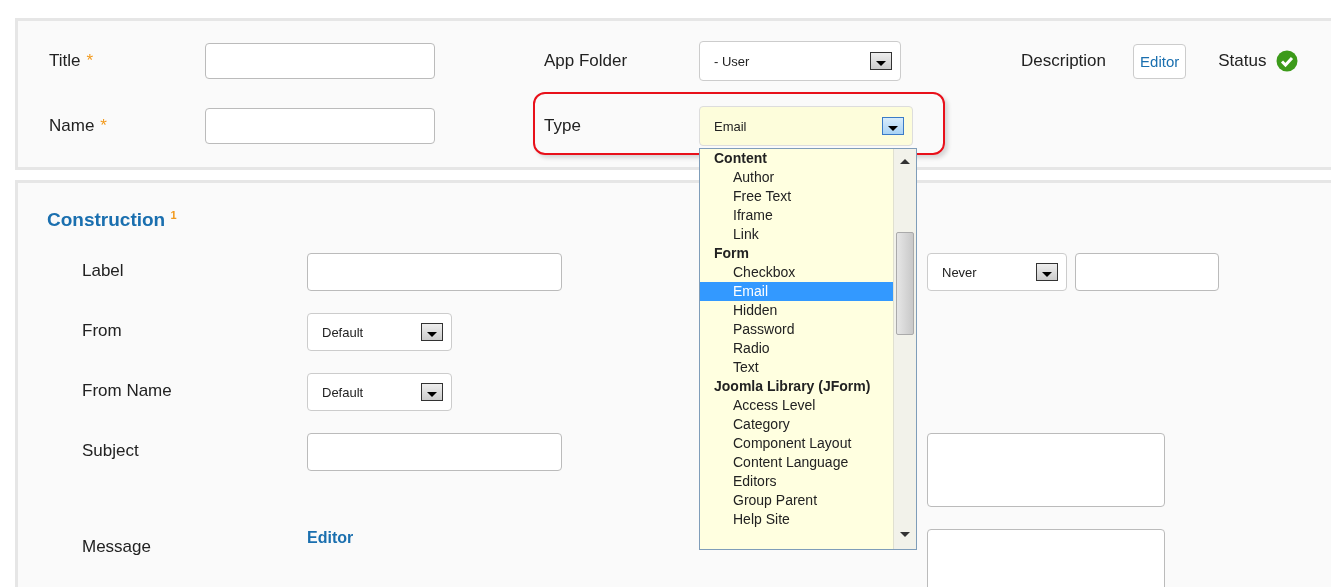 This screenshot has height=587, width=1331. What do you see at coordinates (65, 60) in the screenshot?
I see `field-label: Title` at bounding box center [65, 60].